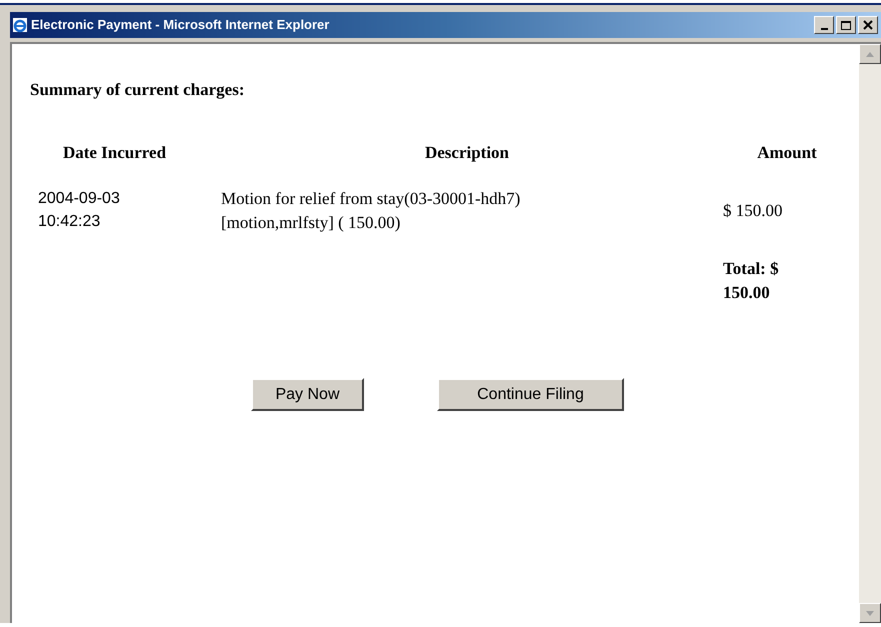 This screenshot has height=627, width=881. What do you see at coordinates (870, 613) in the screenshot?
I see `scroll-down-icon` at bounding box center [870, 613].